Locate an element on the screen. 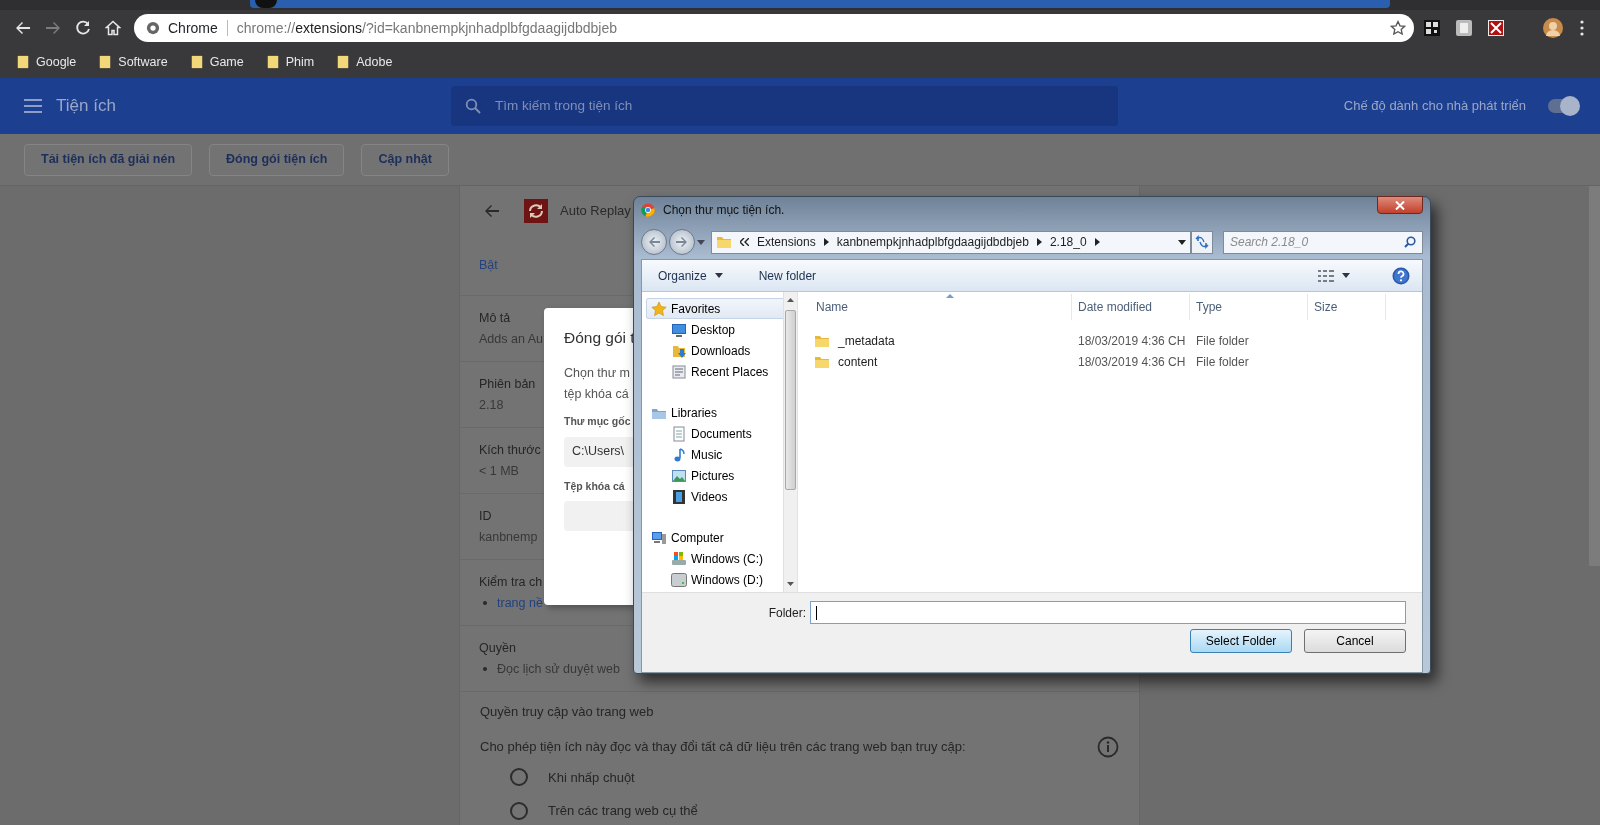 The height and width of the screenshot is (825, 1600). breadcrumb-item: 2.18_0 is located at coordinates (1068, 242).